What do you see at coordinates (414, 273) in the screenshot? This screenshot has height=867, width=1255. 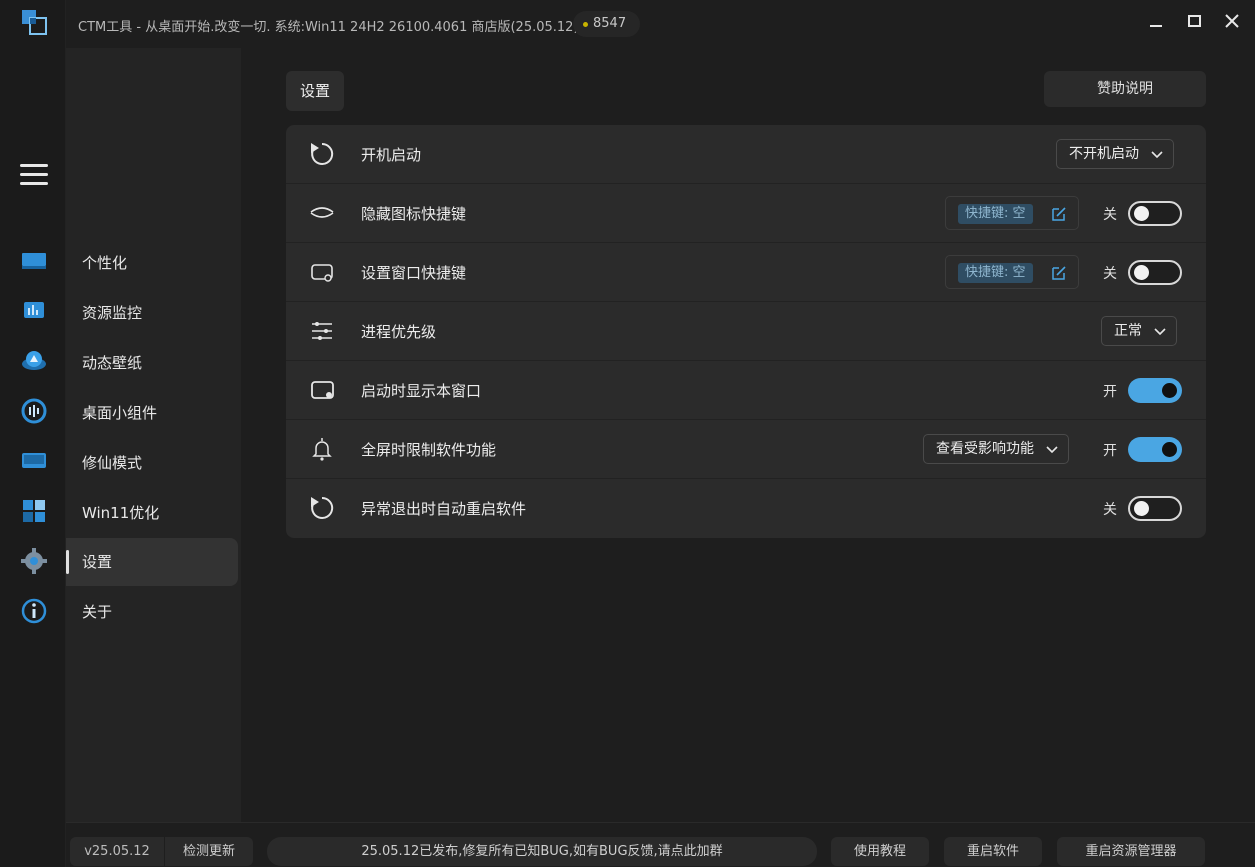 I see `setting-label: 设置窗口快捷键` at bounding box center [414, 273].